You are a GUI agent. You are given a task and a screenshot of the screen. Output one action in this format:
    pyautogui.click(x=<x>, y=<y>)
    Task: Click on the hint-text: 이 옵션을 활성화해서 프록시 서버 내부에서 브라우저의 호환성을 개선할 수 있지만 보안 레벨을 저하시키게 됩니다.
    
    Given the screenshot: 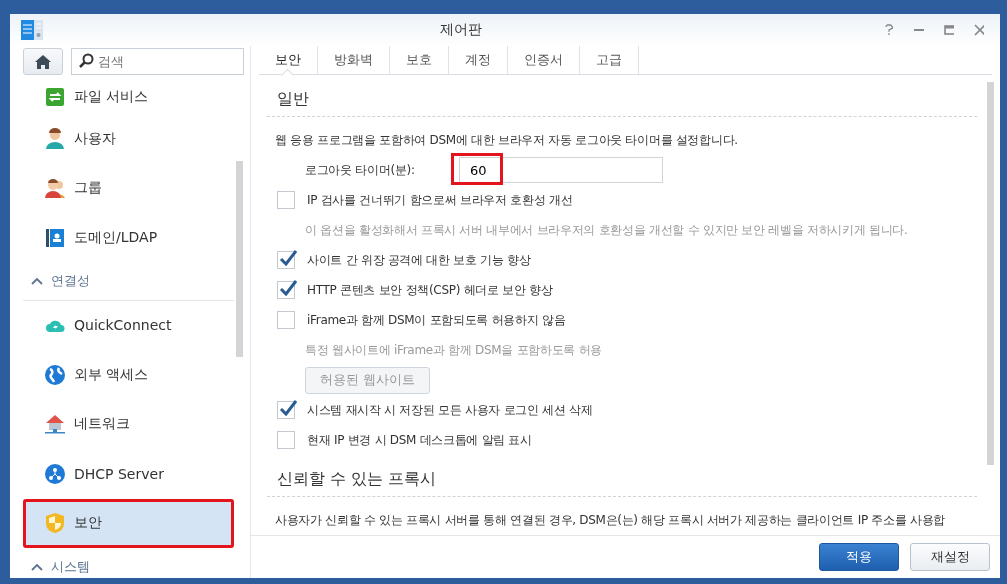 What is the action you would take?
    pyautogui.click(x=606, y=230)
    